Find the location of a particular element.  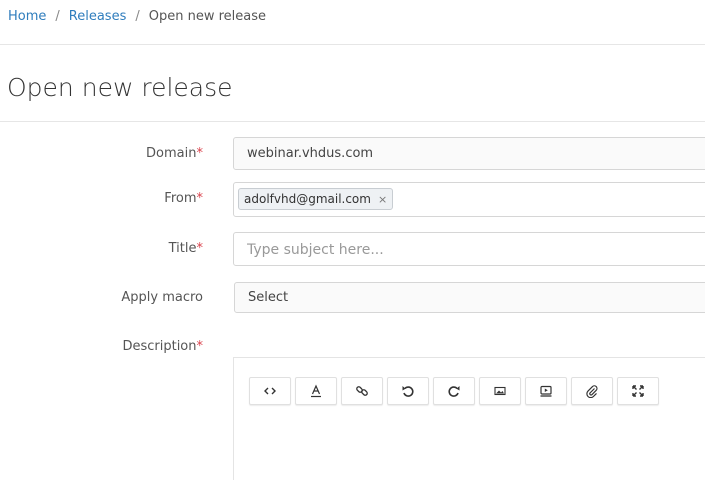

domain-label: Domain* is located at coordinates (174, 153).